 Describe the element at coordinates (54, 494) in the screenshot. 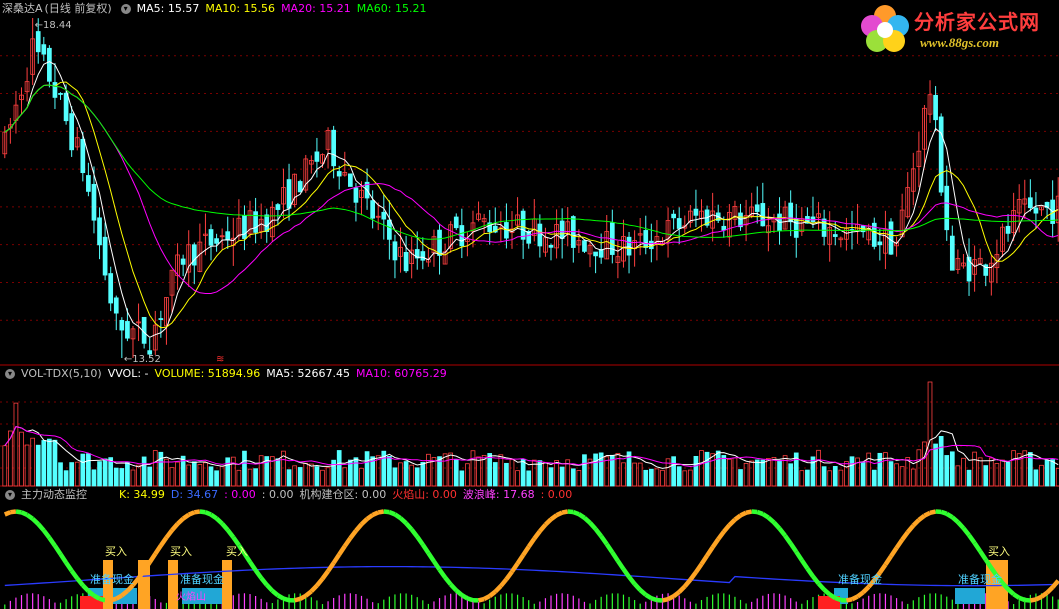

I see `indicator-title: 主力动态监控` at that location.